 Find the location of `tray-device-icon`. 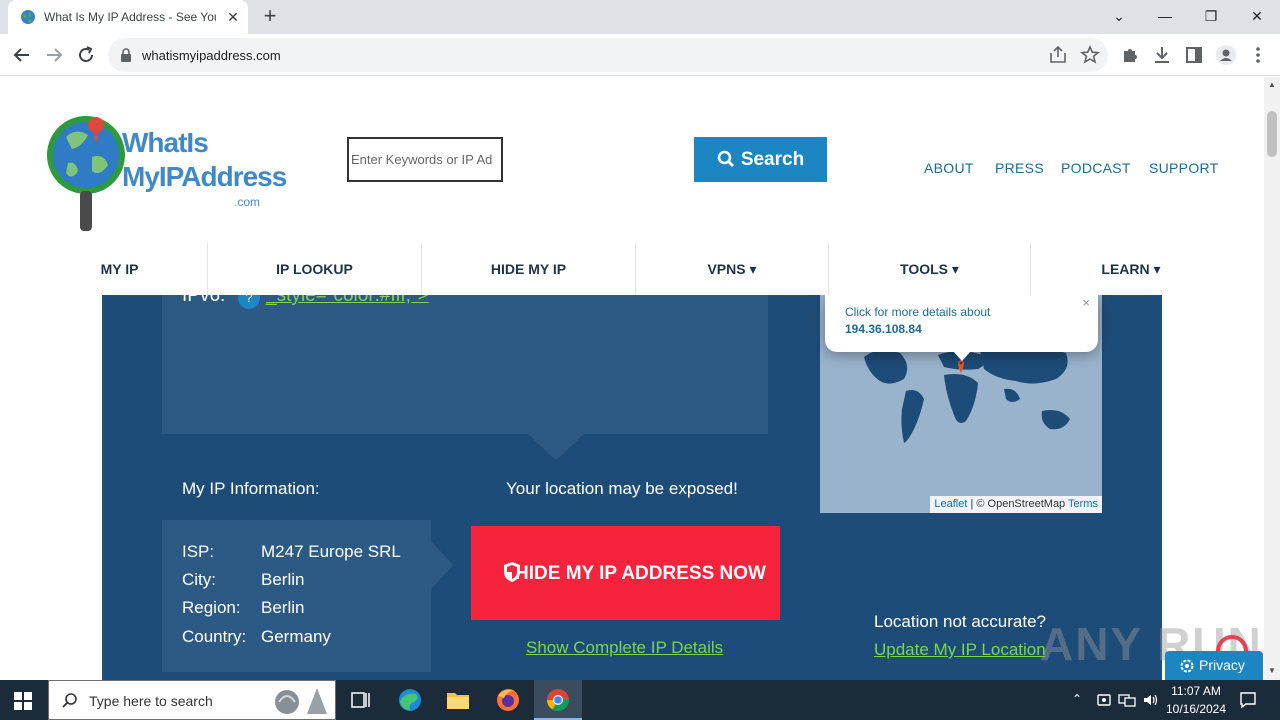

tray-device-icon is located at coordinates (1104, 700).